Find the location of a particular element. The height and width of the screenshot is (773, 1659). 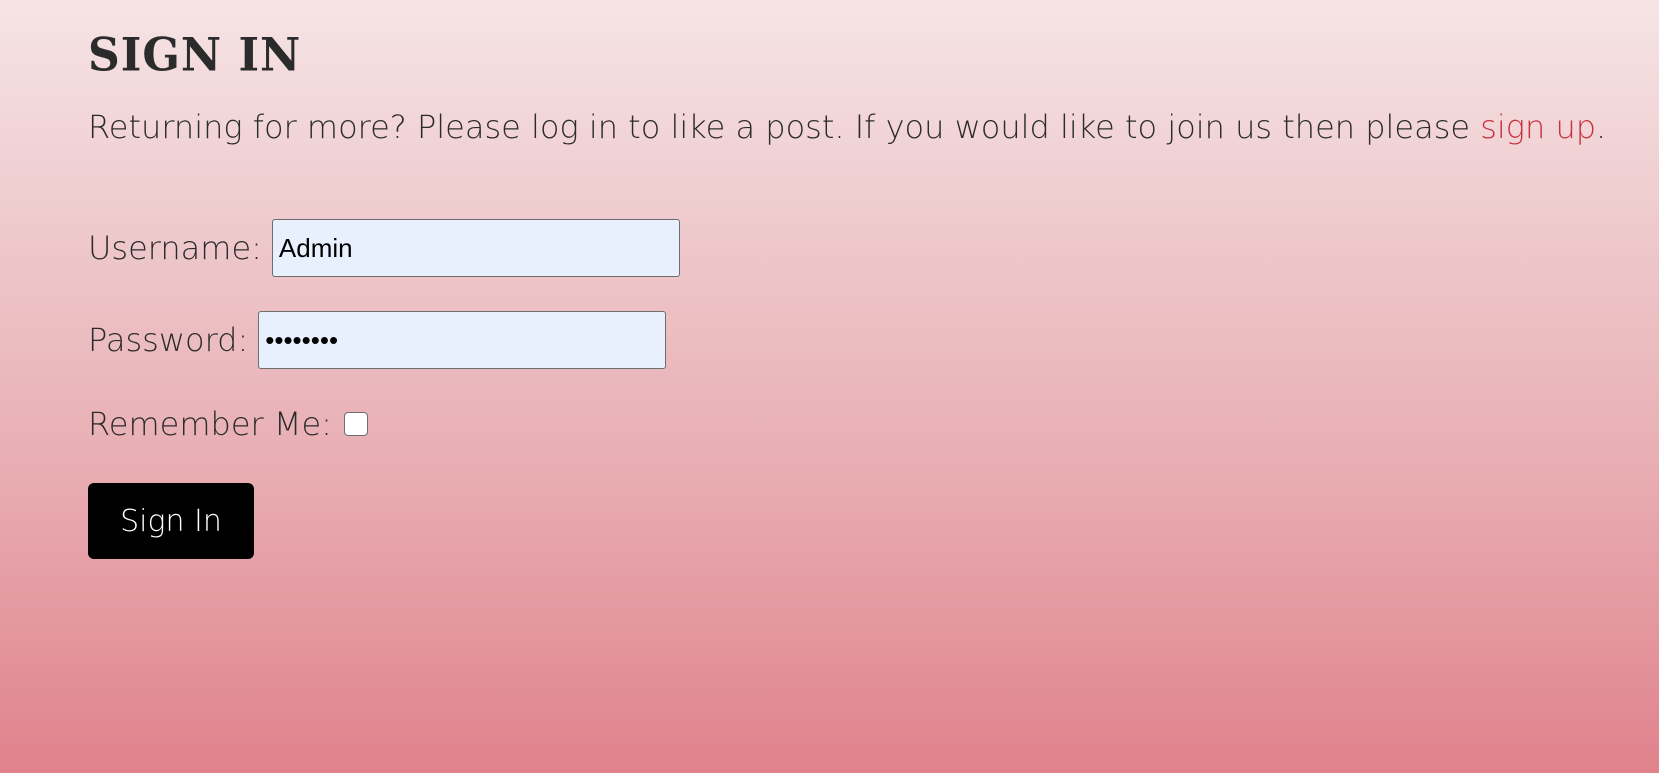

username-label: Username: is located at coordinates (175, 248).